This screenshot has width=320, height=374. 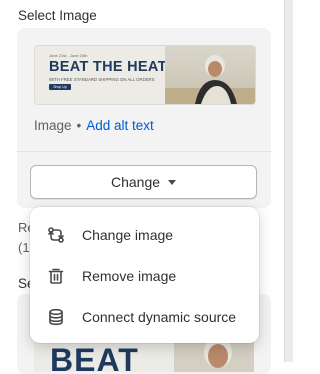 What do you see at coordinates (210, 75) in the screenshot?
I see `banner-photo` at bounding box center [210, 75].